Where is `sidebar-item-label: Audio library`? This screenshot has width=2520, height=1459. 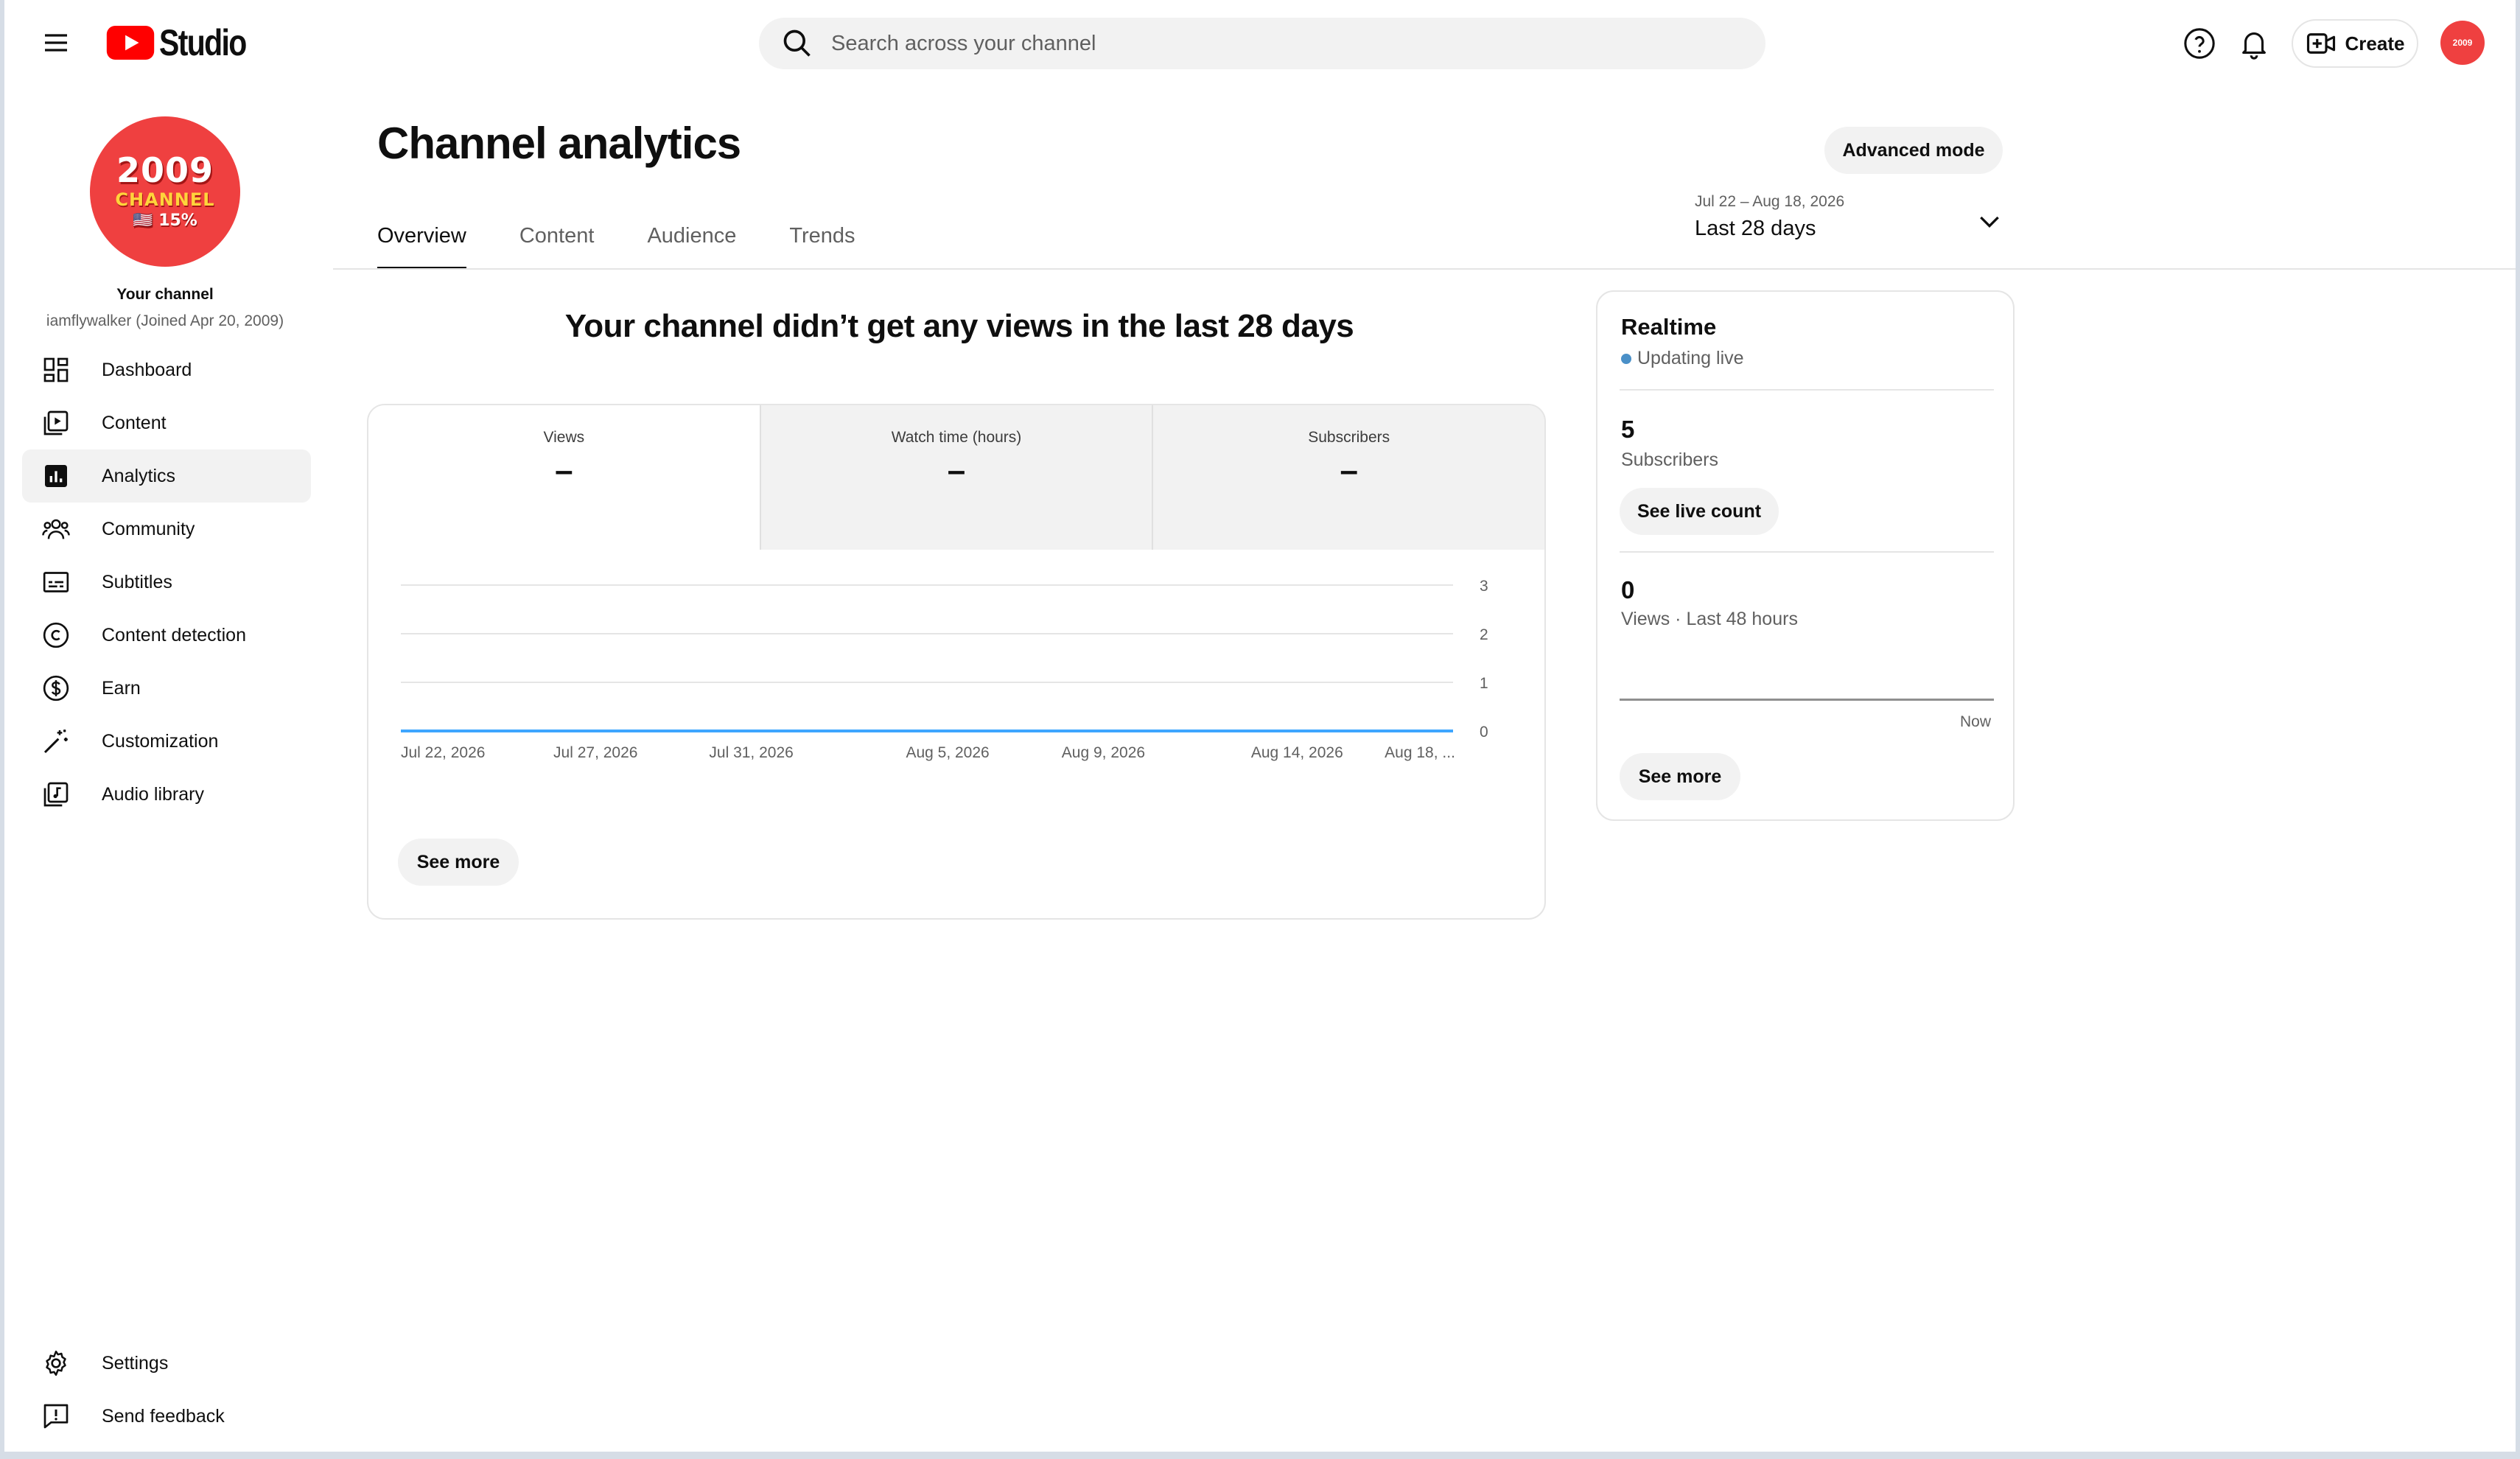
sidebar-item-label: Audio library is located at coordinates (153, 794).